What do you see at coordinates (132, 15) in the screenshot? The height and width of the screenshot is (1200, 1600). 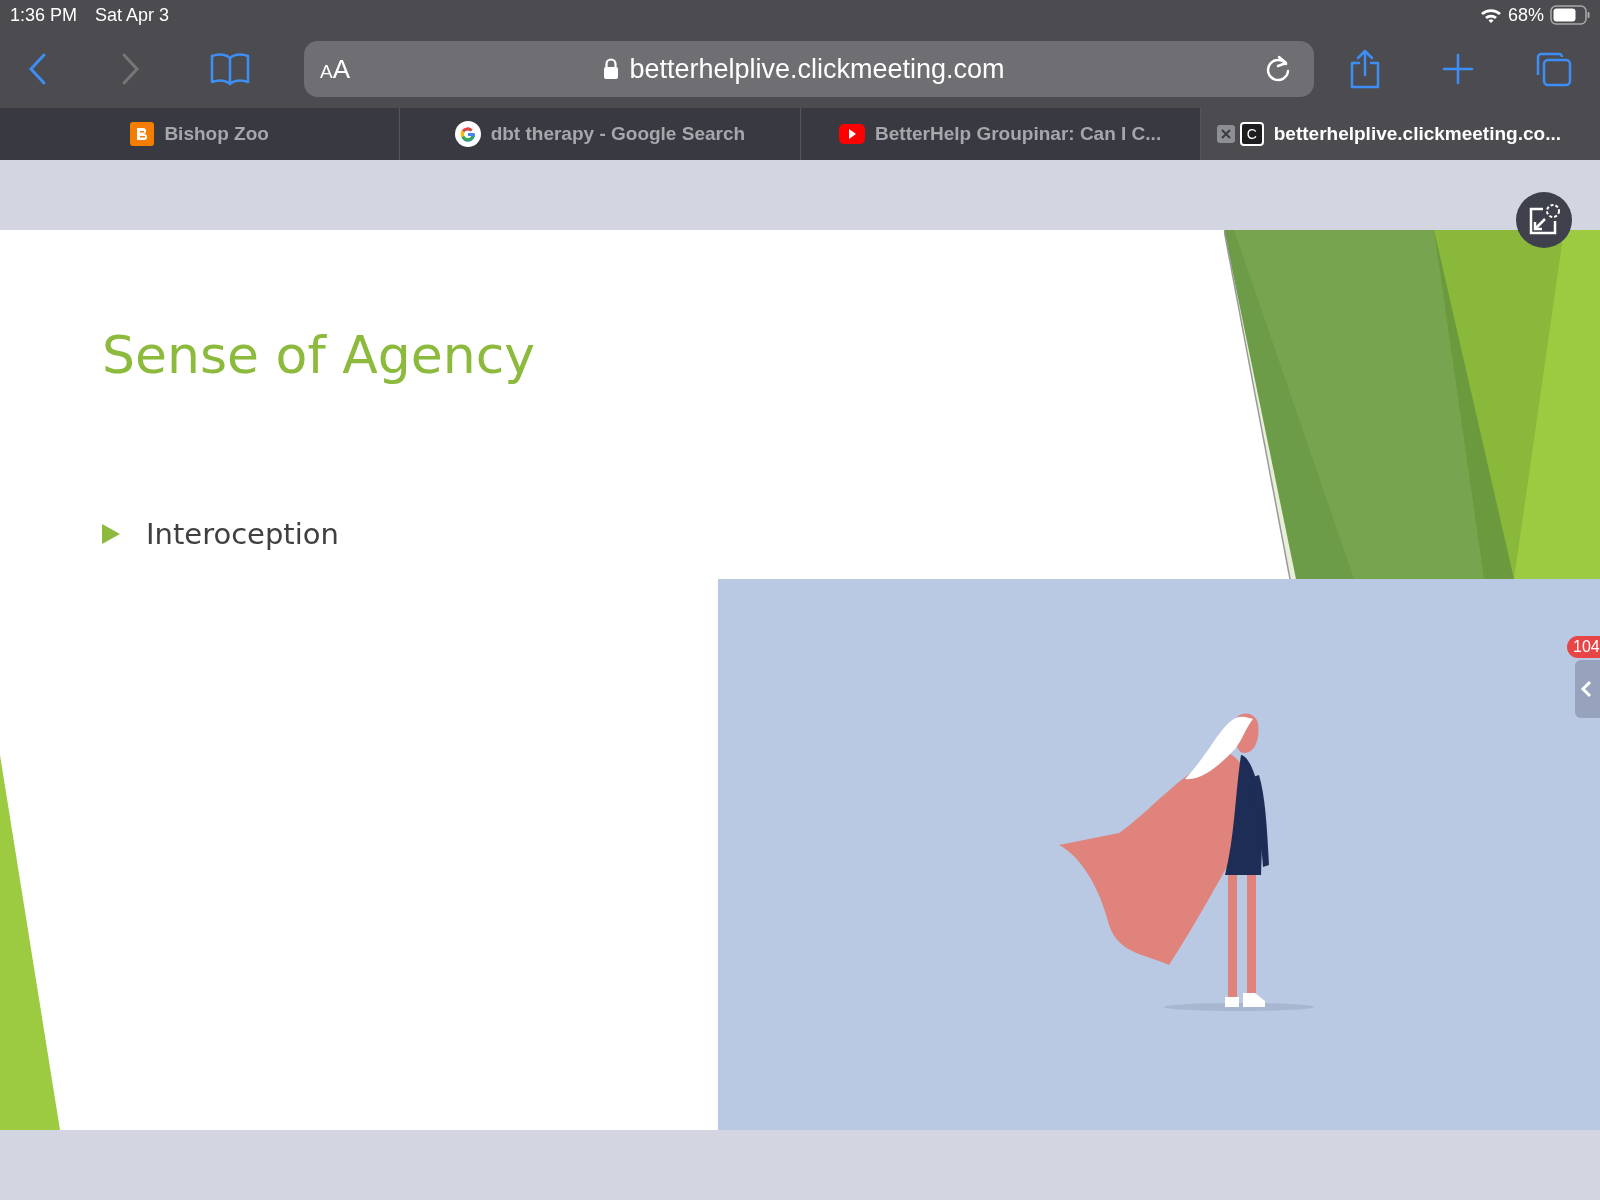 I see `status-date: Sat Apr 3` at bounding box center [132, 15].